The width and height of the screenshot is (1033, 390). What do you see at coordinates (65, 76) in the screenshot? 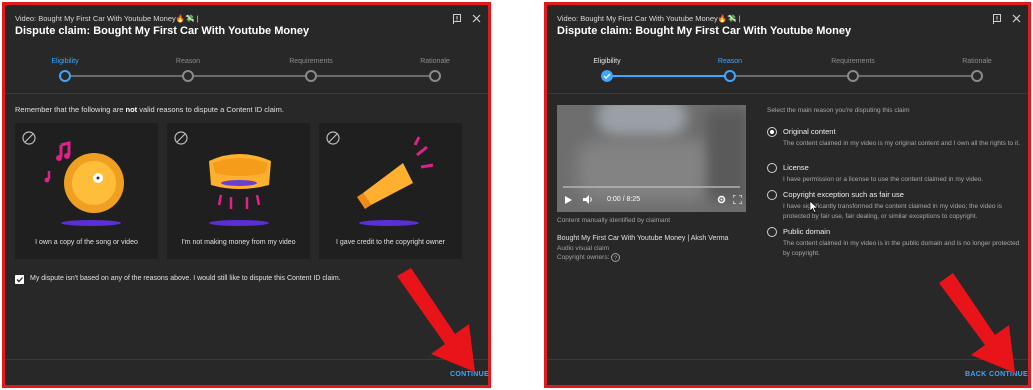
I see `step-dot-eligibility` at bounding box center [65, 76].